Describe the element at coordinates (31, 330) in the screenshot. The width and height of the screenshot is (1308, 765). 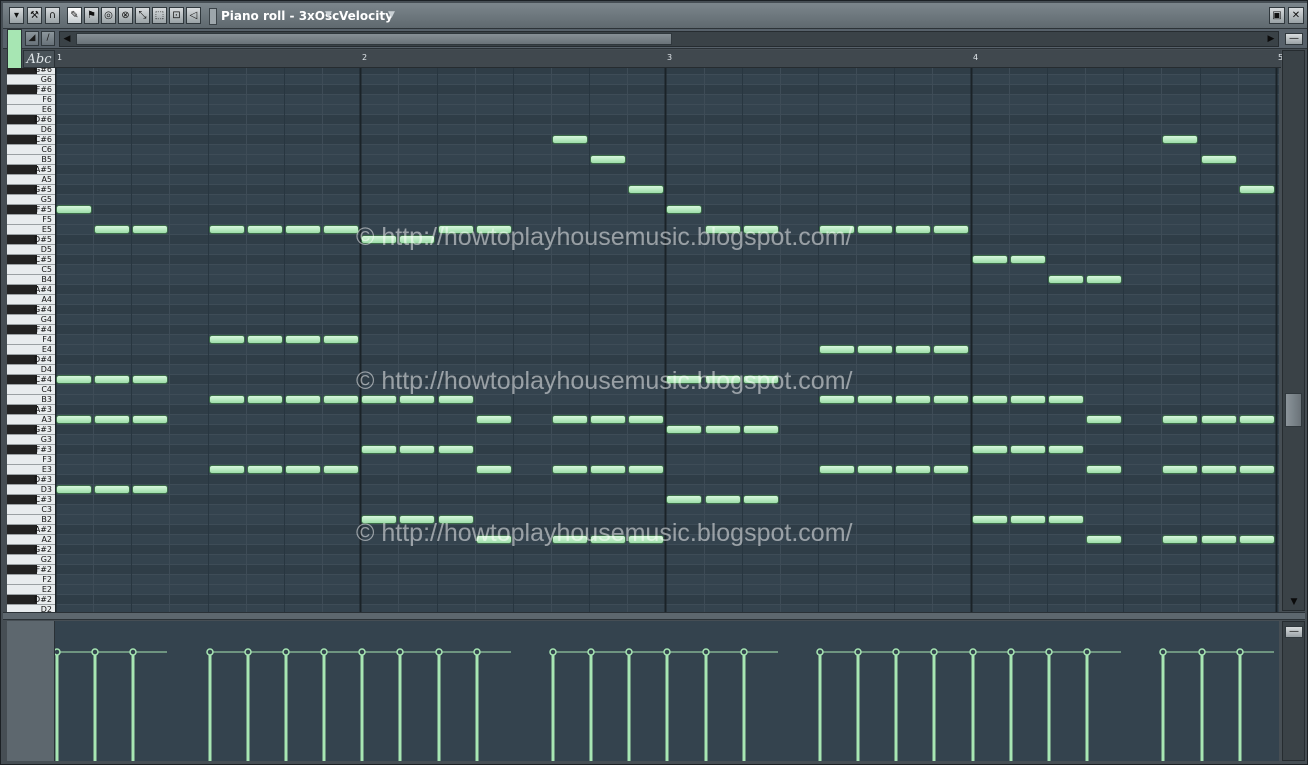
I see `piano-key: F#4` at that location.